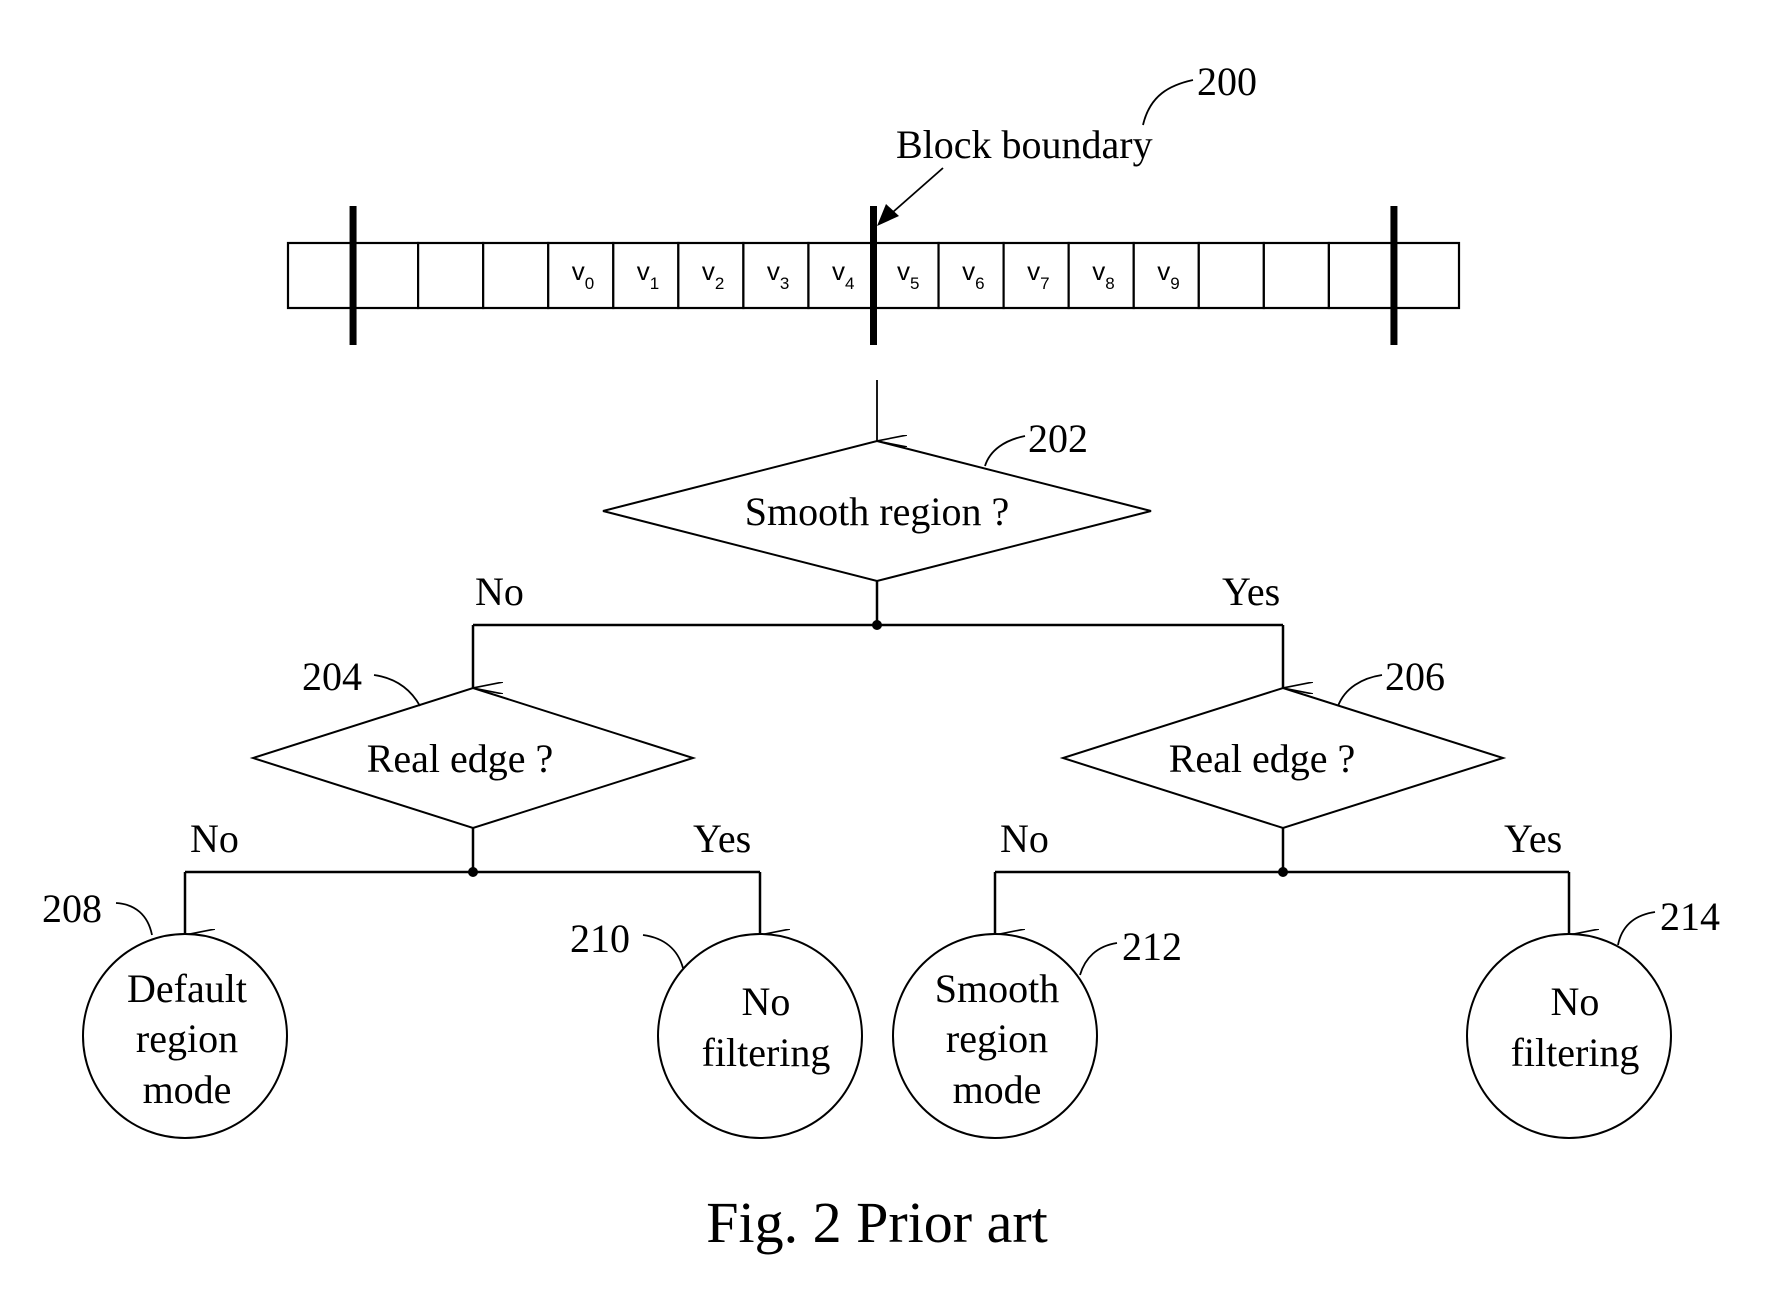  Describe the element at coordinates (1227, 81) in the screenshot. I see `reference-200: 200` at that location.